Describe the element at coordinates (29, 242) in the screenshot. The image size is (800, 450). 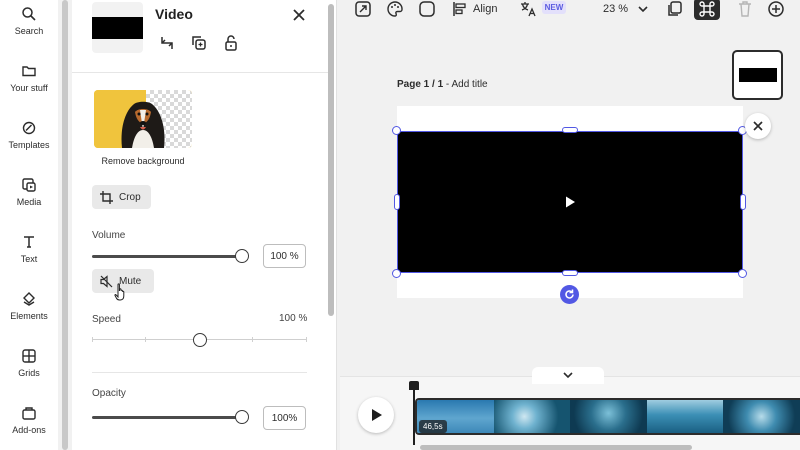
I see `text-icon` at that location.